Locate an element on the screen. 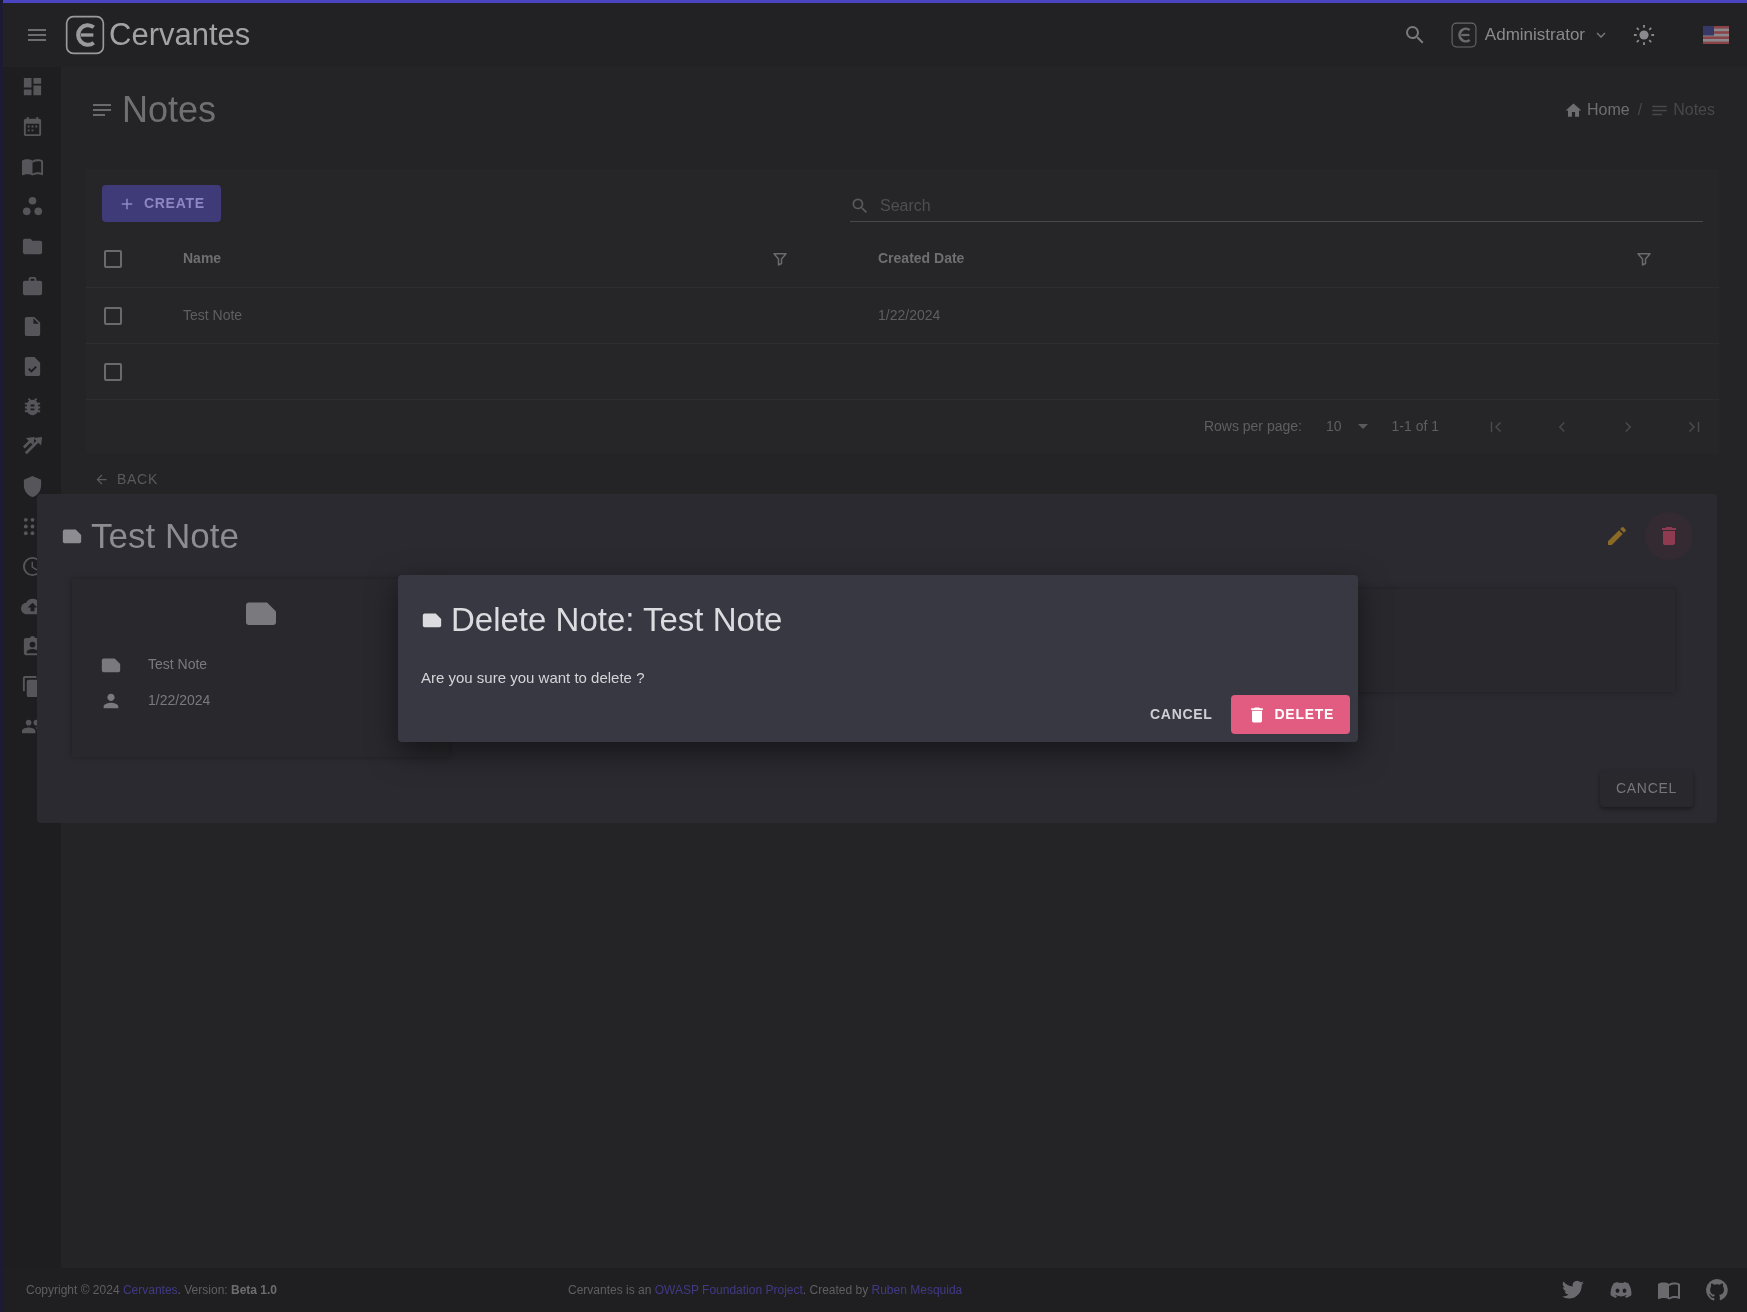  delete-icon-button is located at coordinates (1669, 536).